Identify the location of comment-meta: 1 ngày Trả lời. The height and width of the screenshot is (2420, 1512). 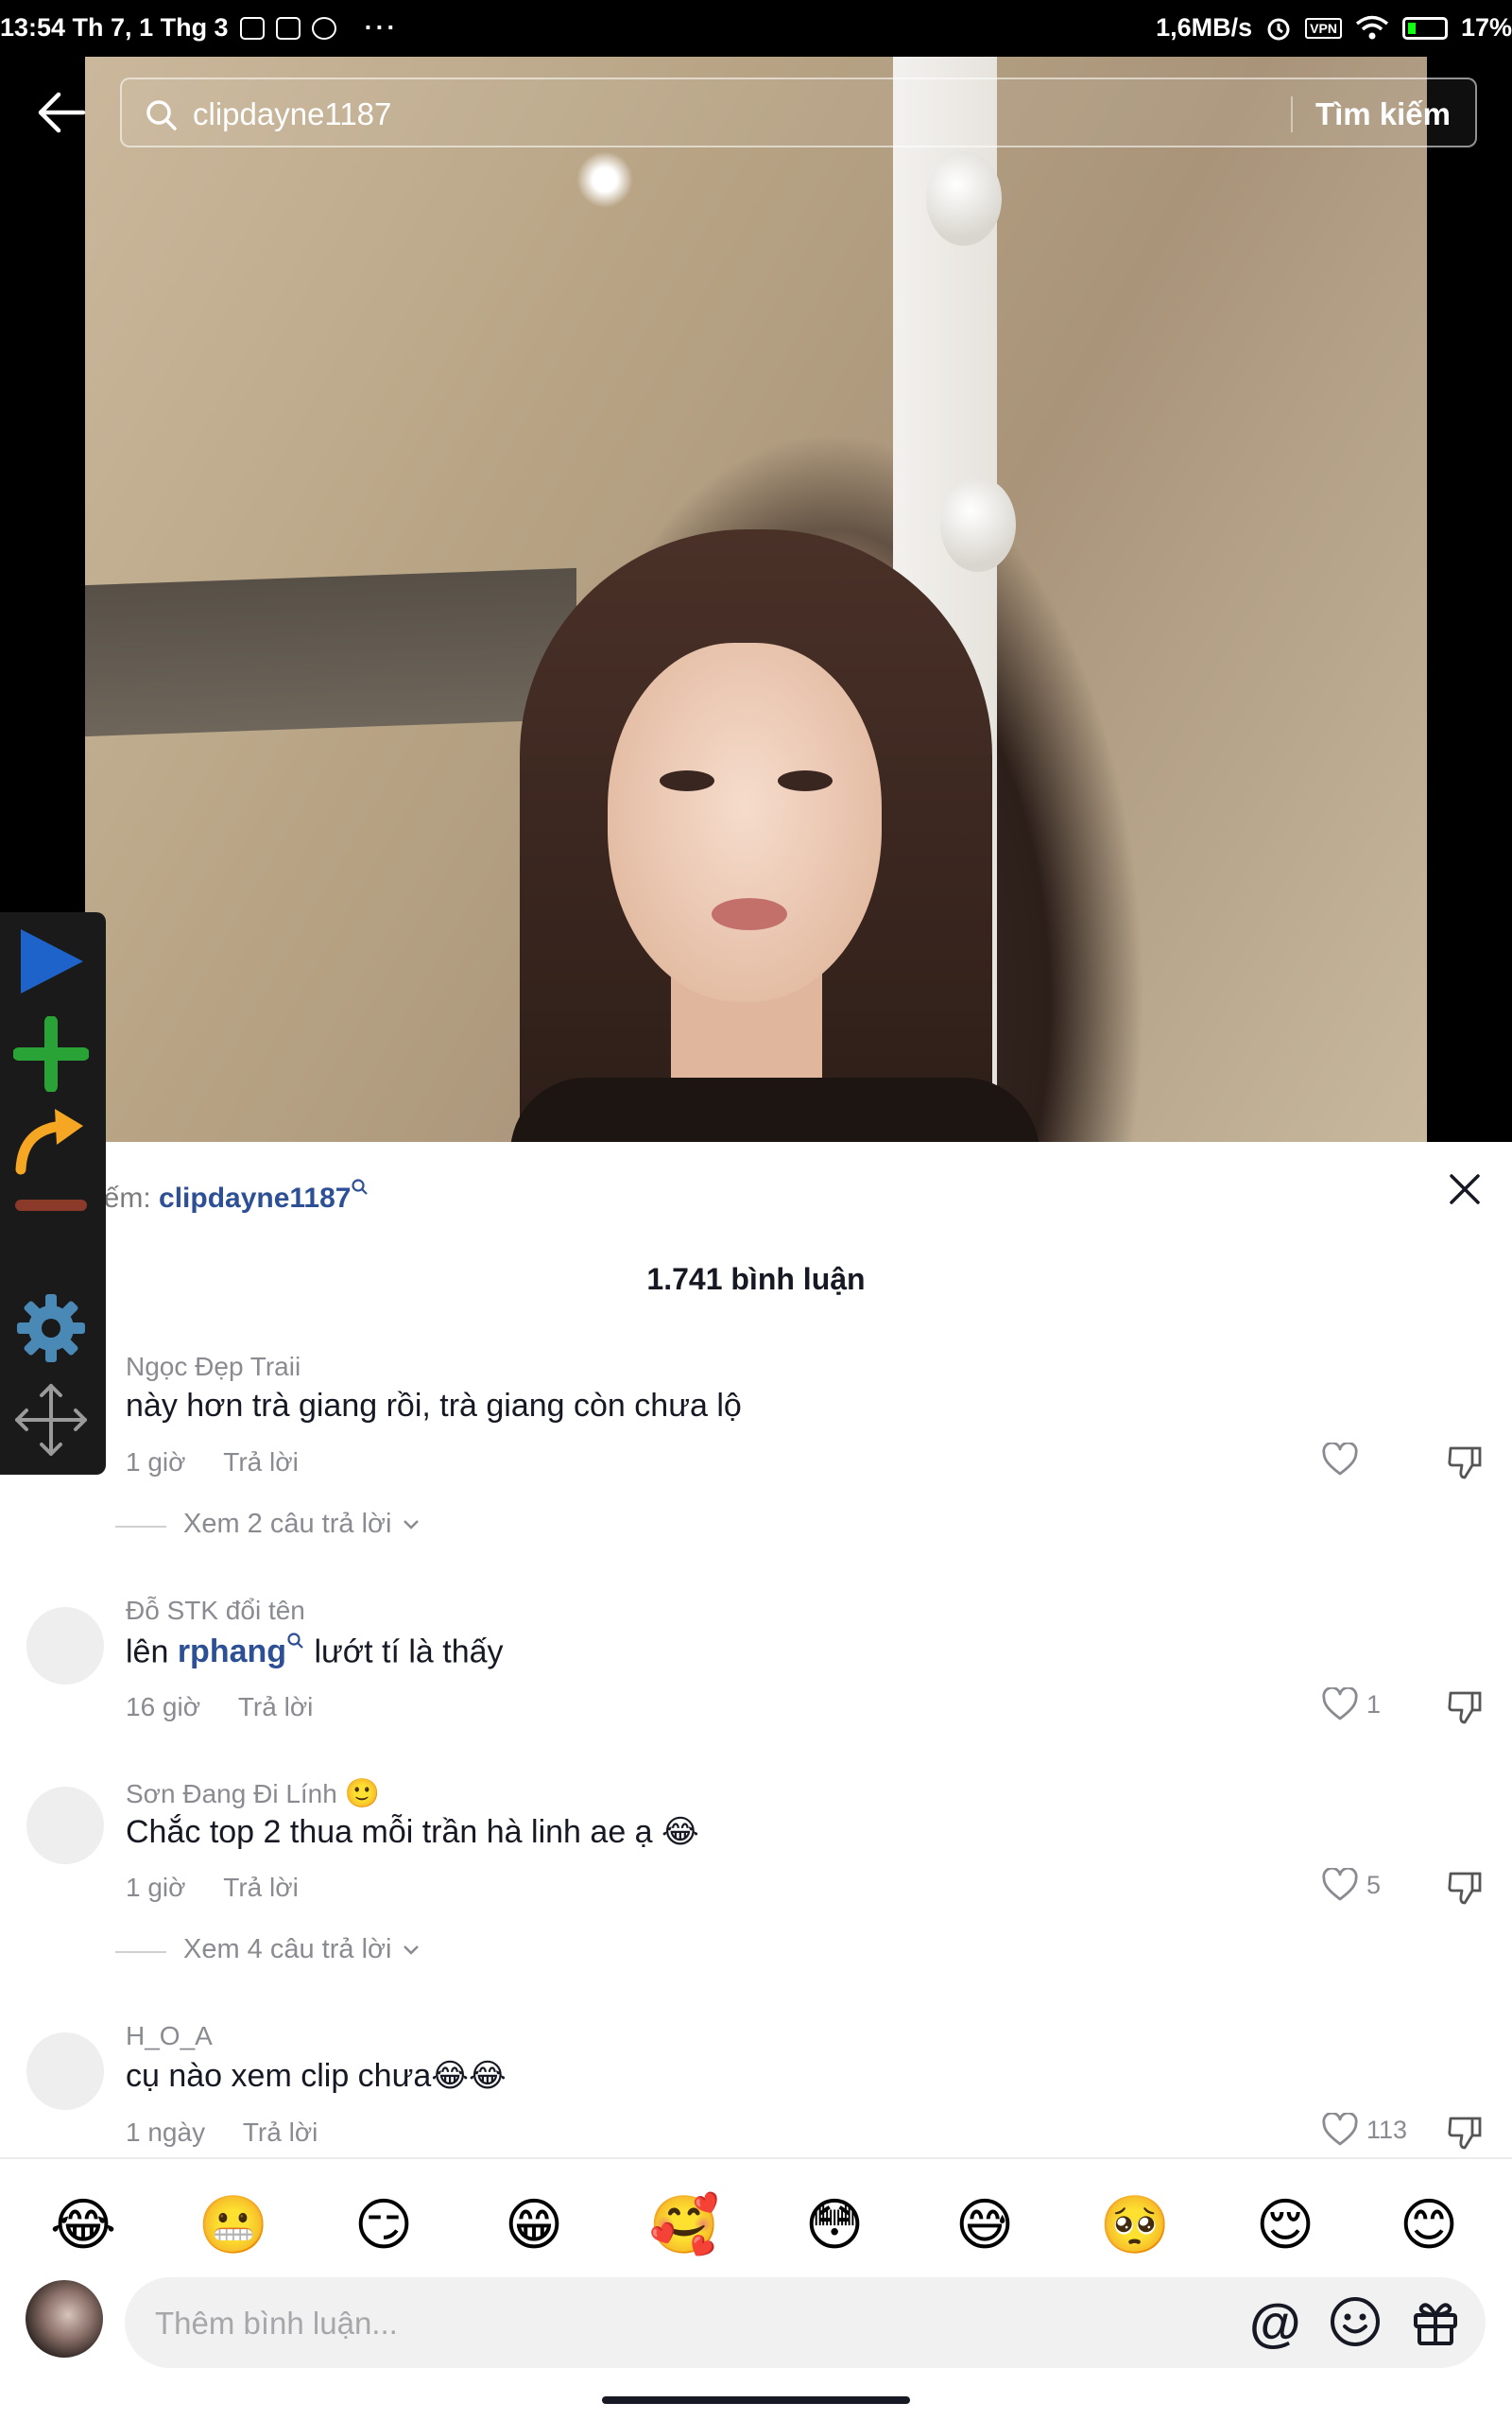
(222, 2133).